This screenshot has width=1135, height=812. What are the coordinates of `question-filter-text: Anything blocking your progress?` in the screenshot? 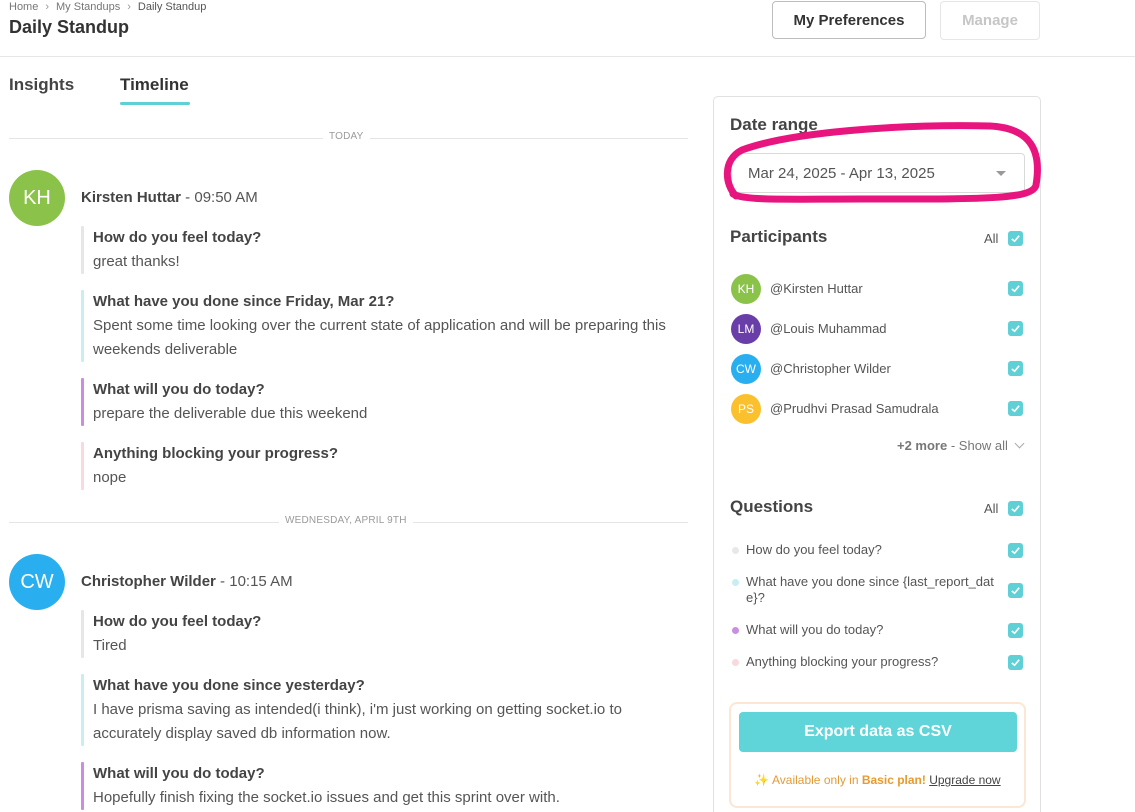 It's located at (842, 661).